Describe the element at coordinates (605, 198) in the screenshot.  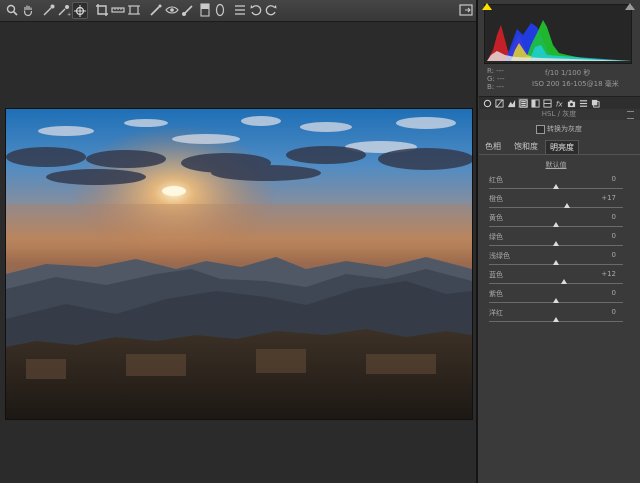
I see `slider-value: +17` at that location.